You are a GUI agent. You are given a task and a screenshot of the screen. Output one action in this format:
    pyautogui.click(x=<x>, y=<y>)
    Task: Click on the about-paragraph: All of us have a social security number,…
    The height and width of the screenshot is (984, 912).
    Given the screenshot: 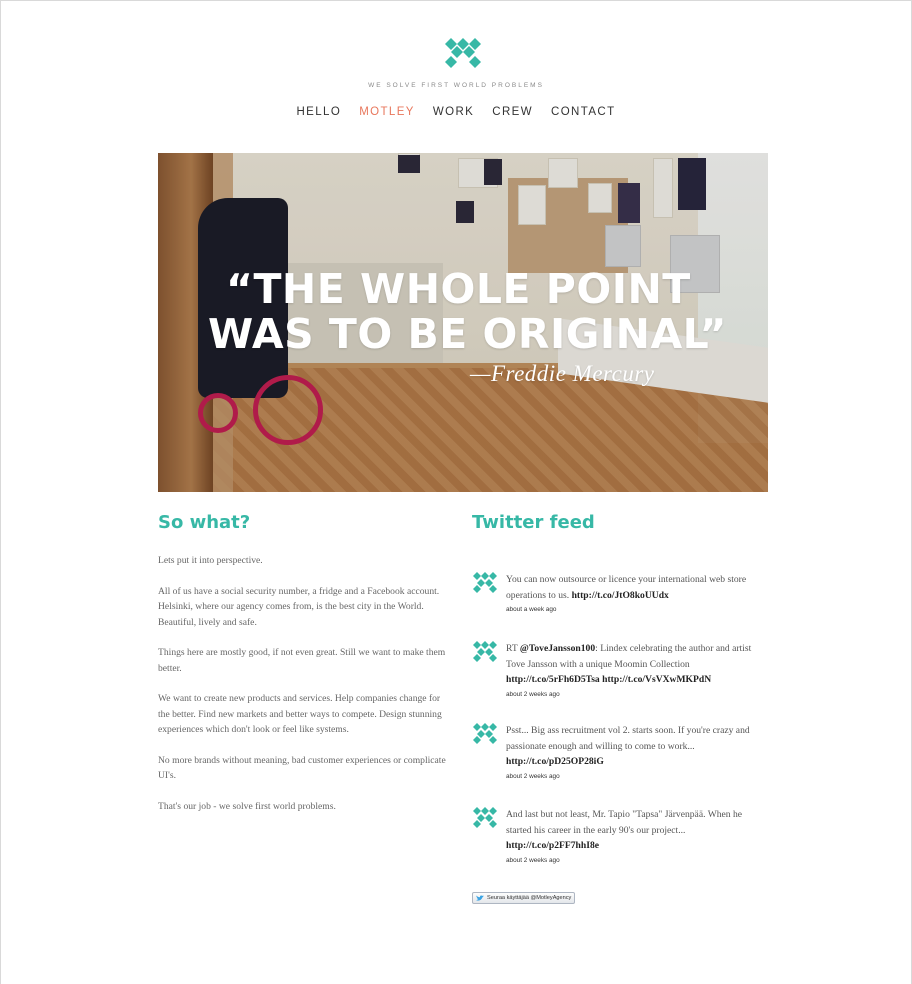 What is the action you would take?
    pyautogui.click(x=299, y=606)
    